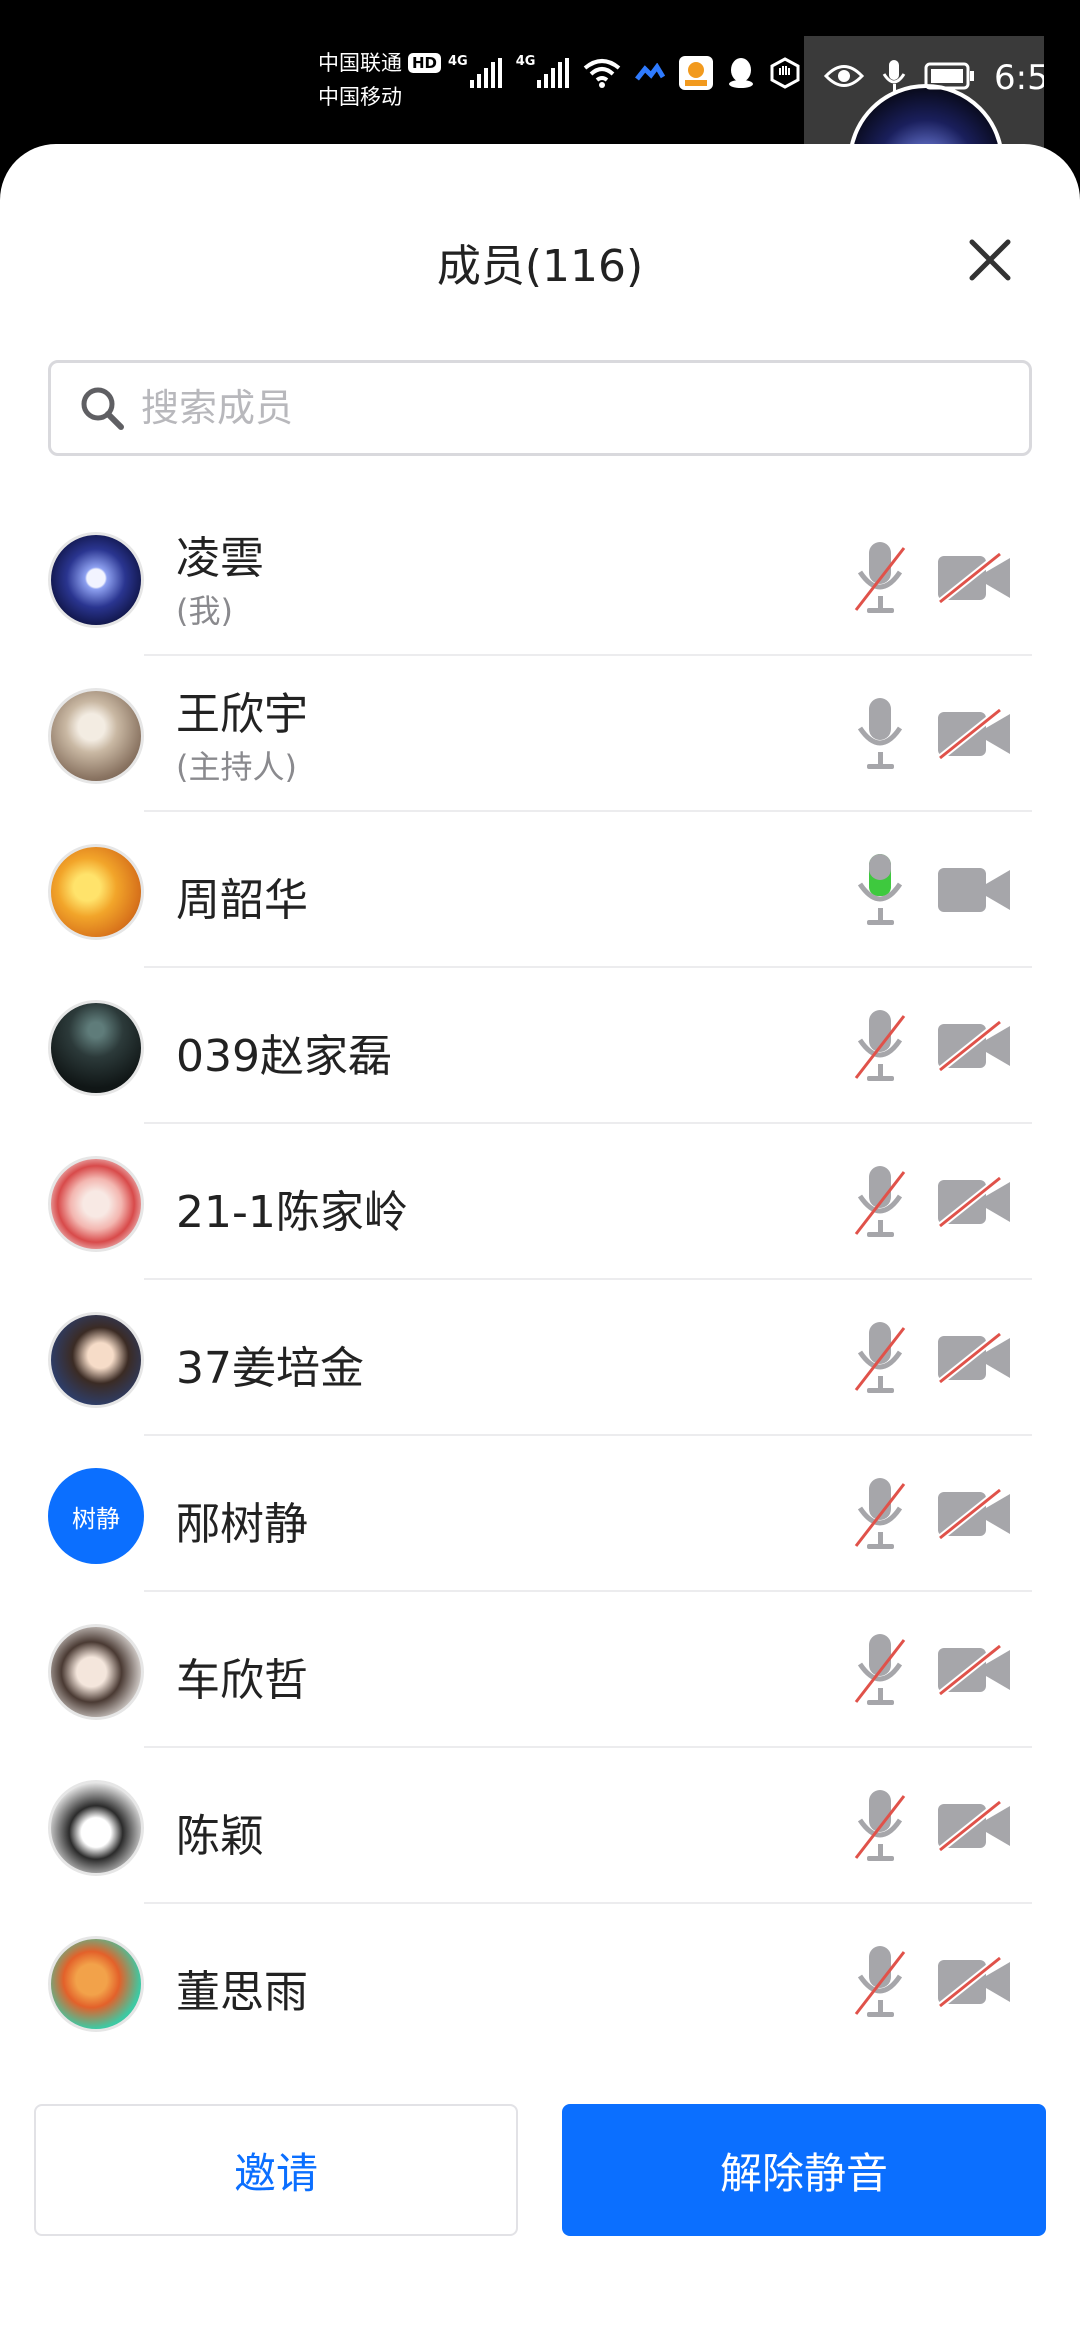 The image size is (1080, 2340). Describe the element at coordinates (220, 558) in the screenshot. I see `member-name: 凌雲` at that location.